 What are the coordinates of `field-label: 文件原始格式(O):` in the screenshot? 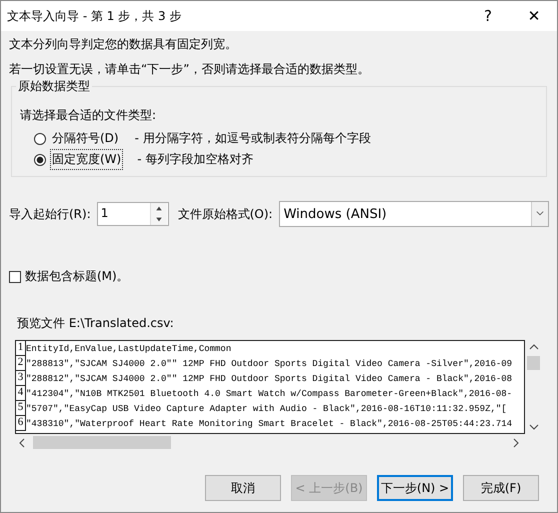 It's located at (225, 214).